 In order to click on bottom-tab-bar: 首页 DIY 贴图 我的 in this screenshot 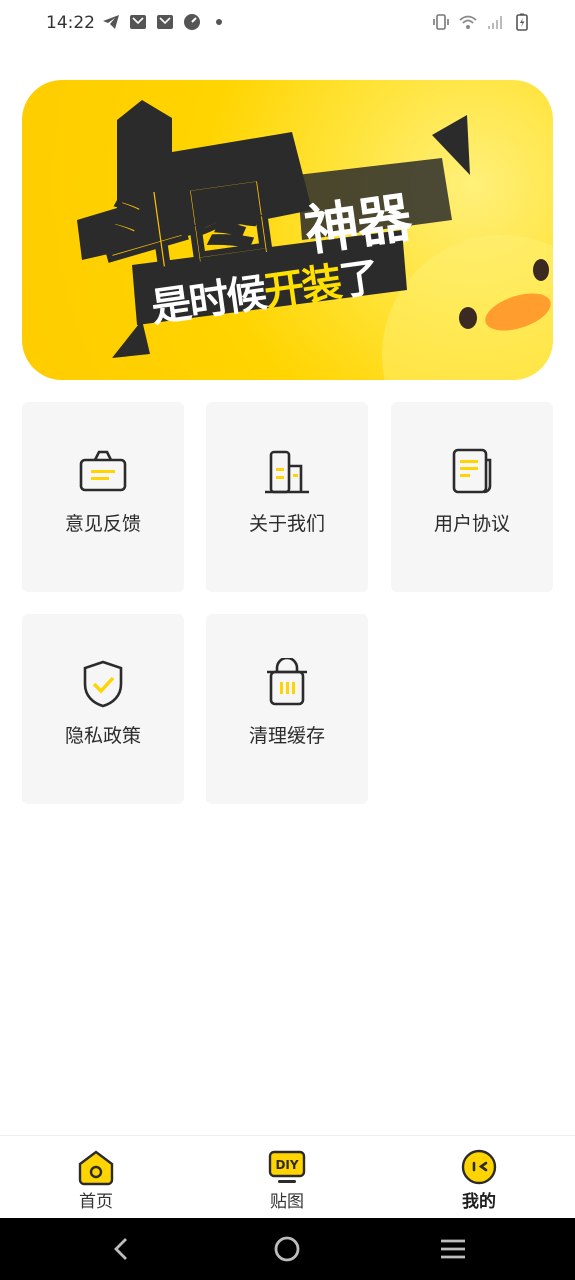, I will do `click(287, 1176)`.